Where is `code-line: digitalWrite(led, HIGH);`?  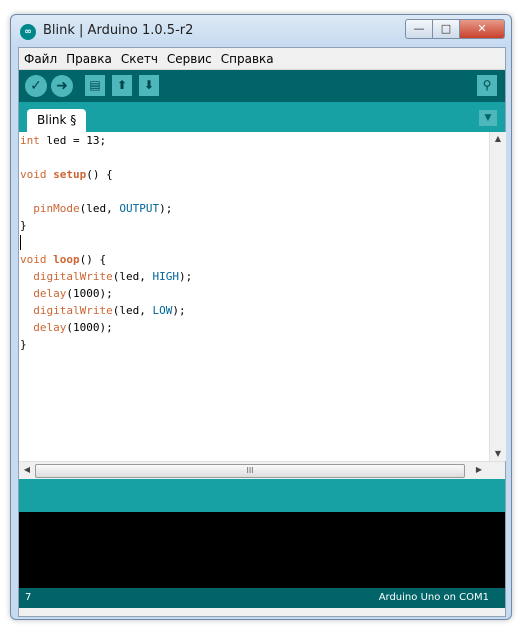
code-line: digitalWrite(led, HIGH); is located at coordinates (254, 276).